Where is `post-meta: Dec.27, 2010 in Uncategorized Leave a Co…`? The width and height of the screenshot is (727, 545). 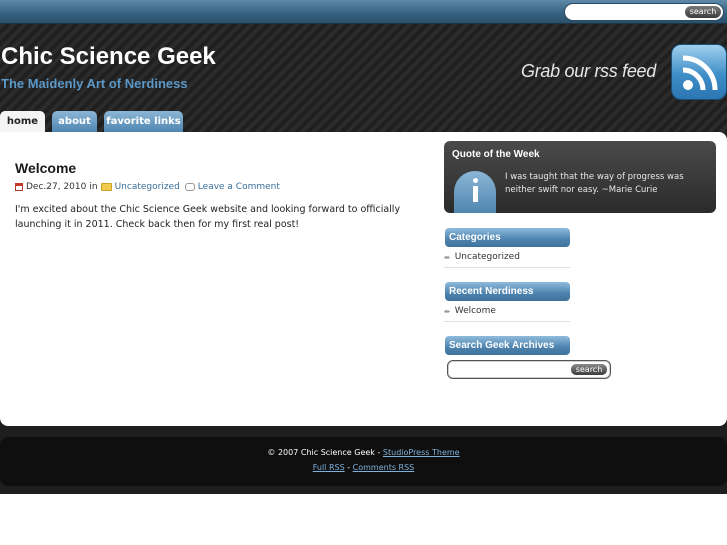
post-meta: Dec.27, 2010 in Uncategorized Leave a Co… is located at coordinates (147, 187).